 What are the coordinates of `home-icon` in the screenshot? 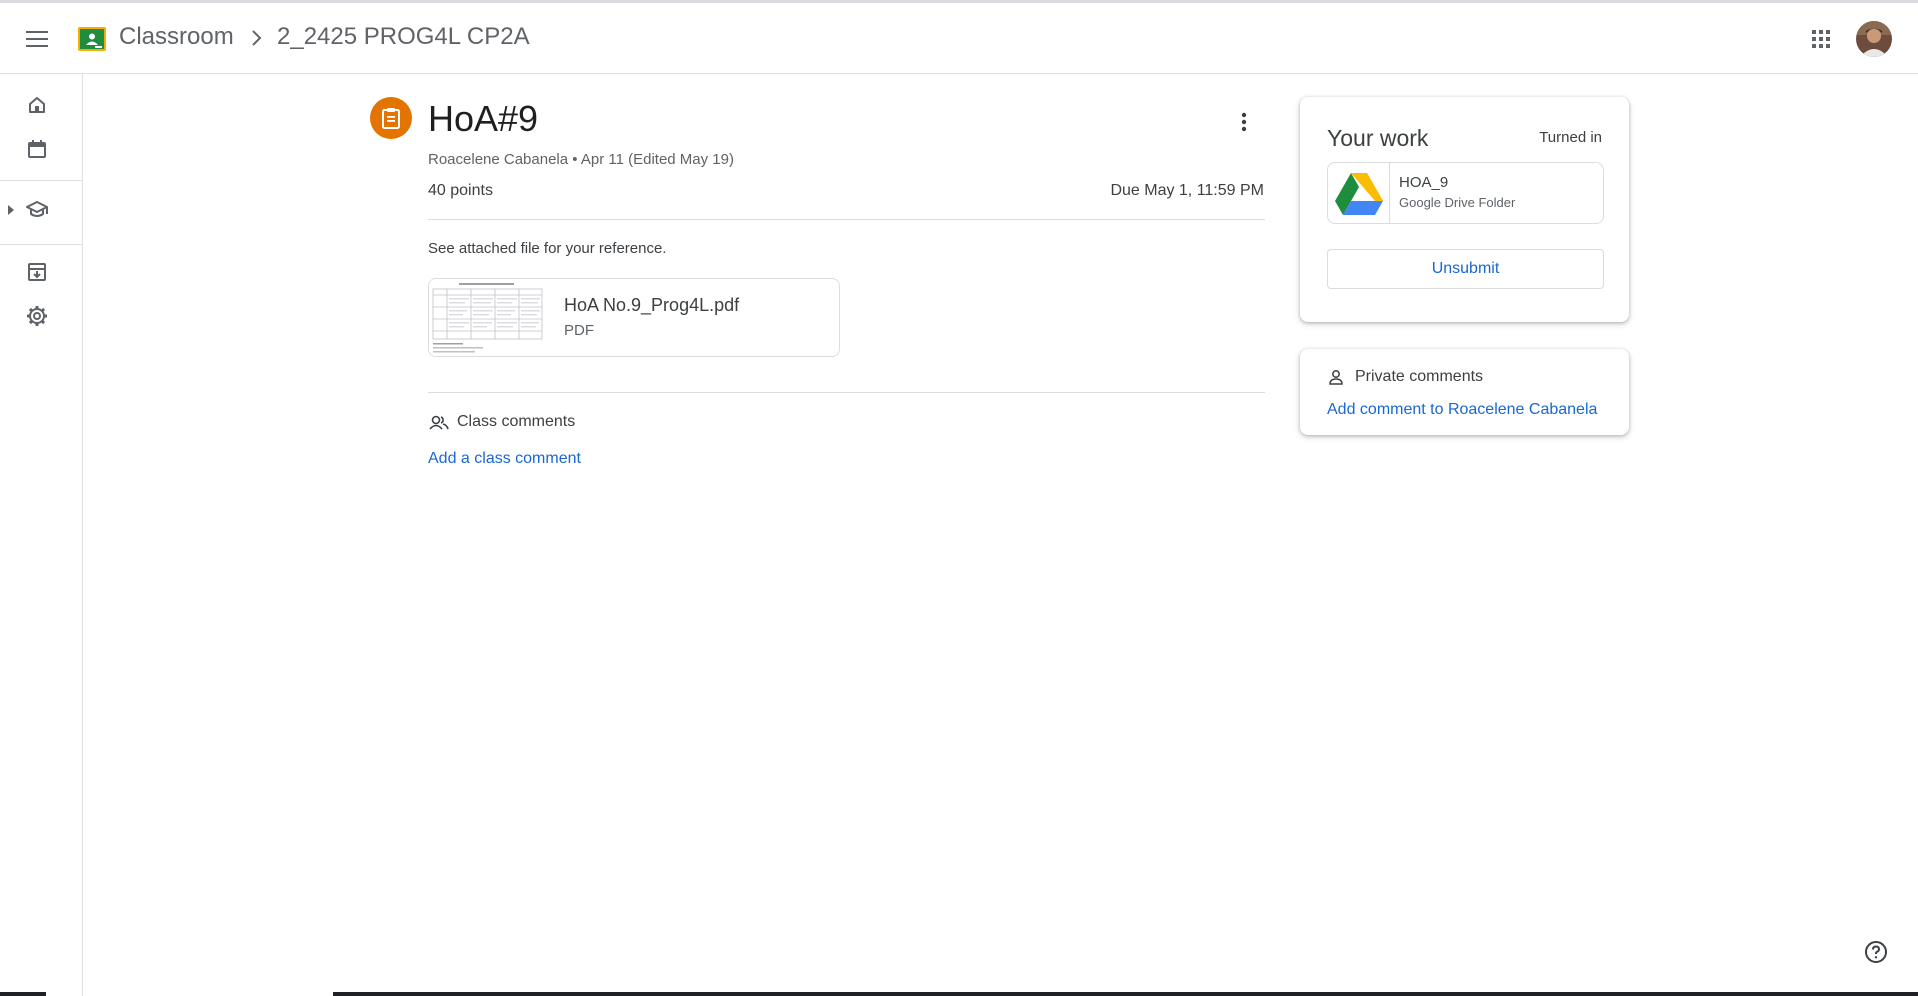 It's located at (37, 105).